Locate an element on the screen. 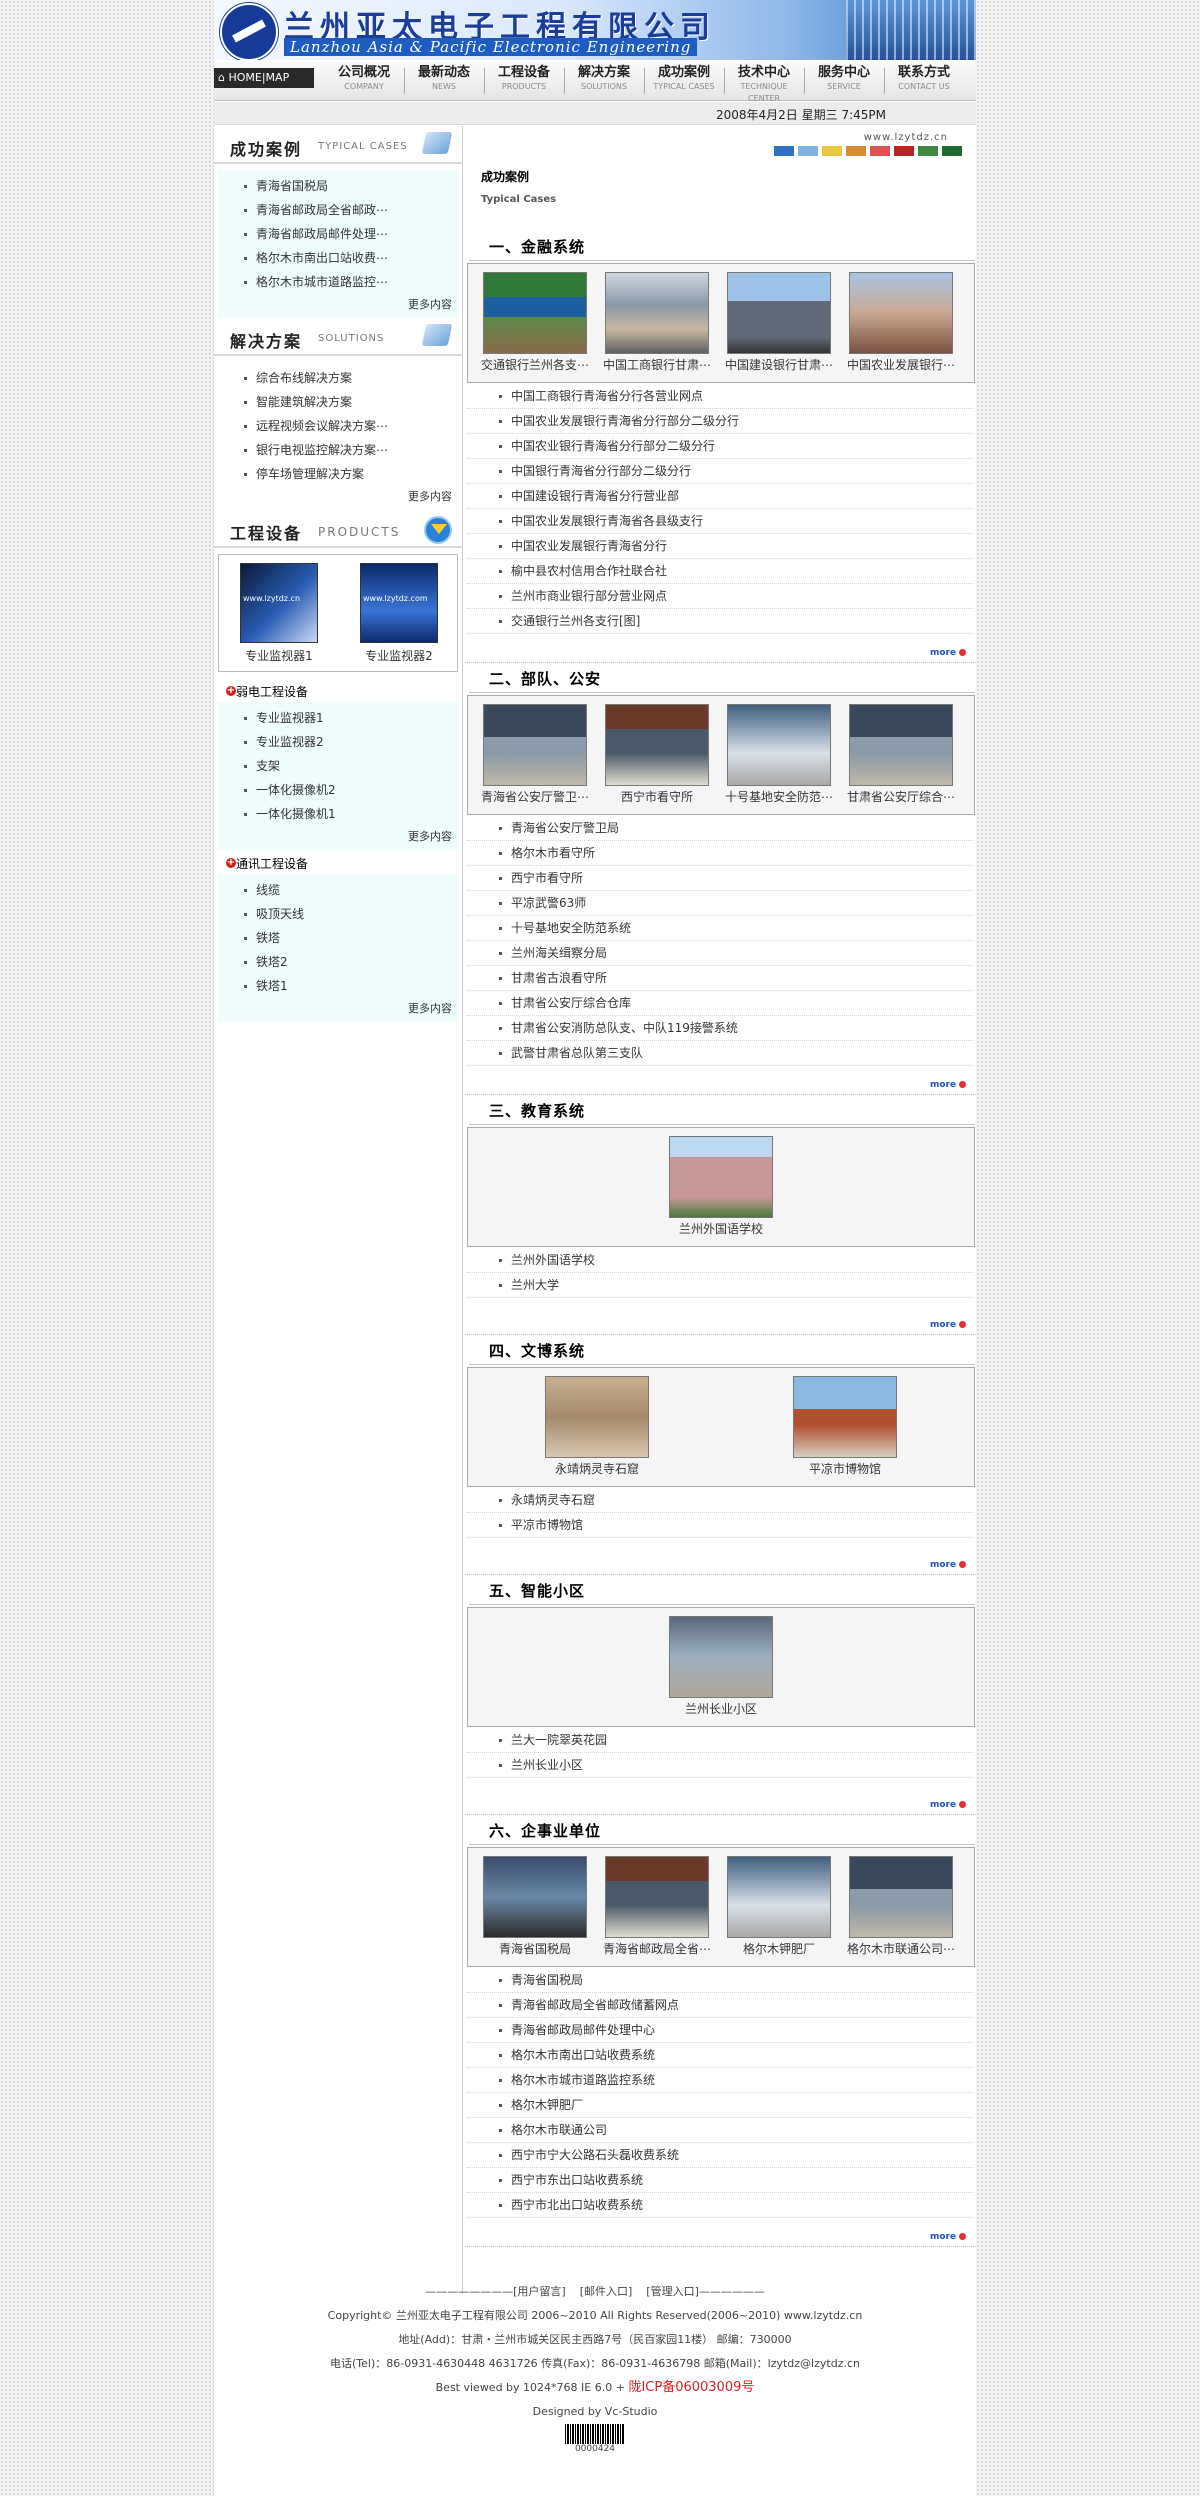 This screenshot has height=2496, width=1200. sidebar-case-item: 格尔木市南出口站收费⋯ is located at coordinates (338, 258).